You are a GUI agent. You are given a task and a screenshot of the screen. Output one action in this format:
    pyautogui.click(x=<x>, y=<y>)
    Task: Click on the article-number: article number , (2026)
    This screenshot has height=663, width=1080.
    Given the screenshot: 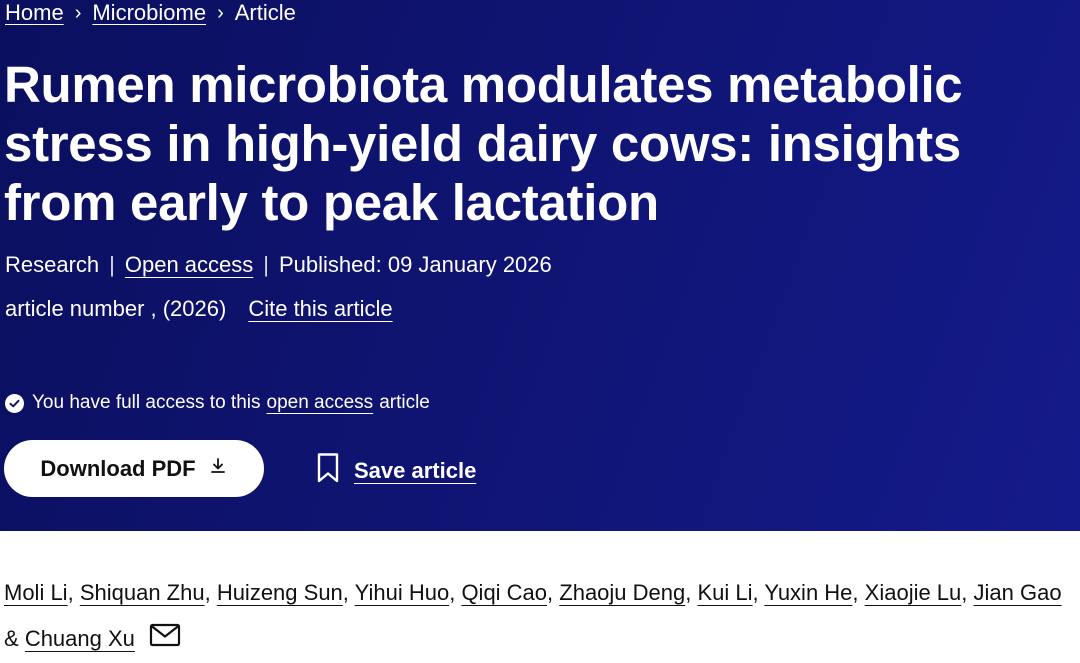 What is the action you would take?
    pyautogui.click(x=116, y=308)
    